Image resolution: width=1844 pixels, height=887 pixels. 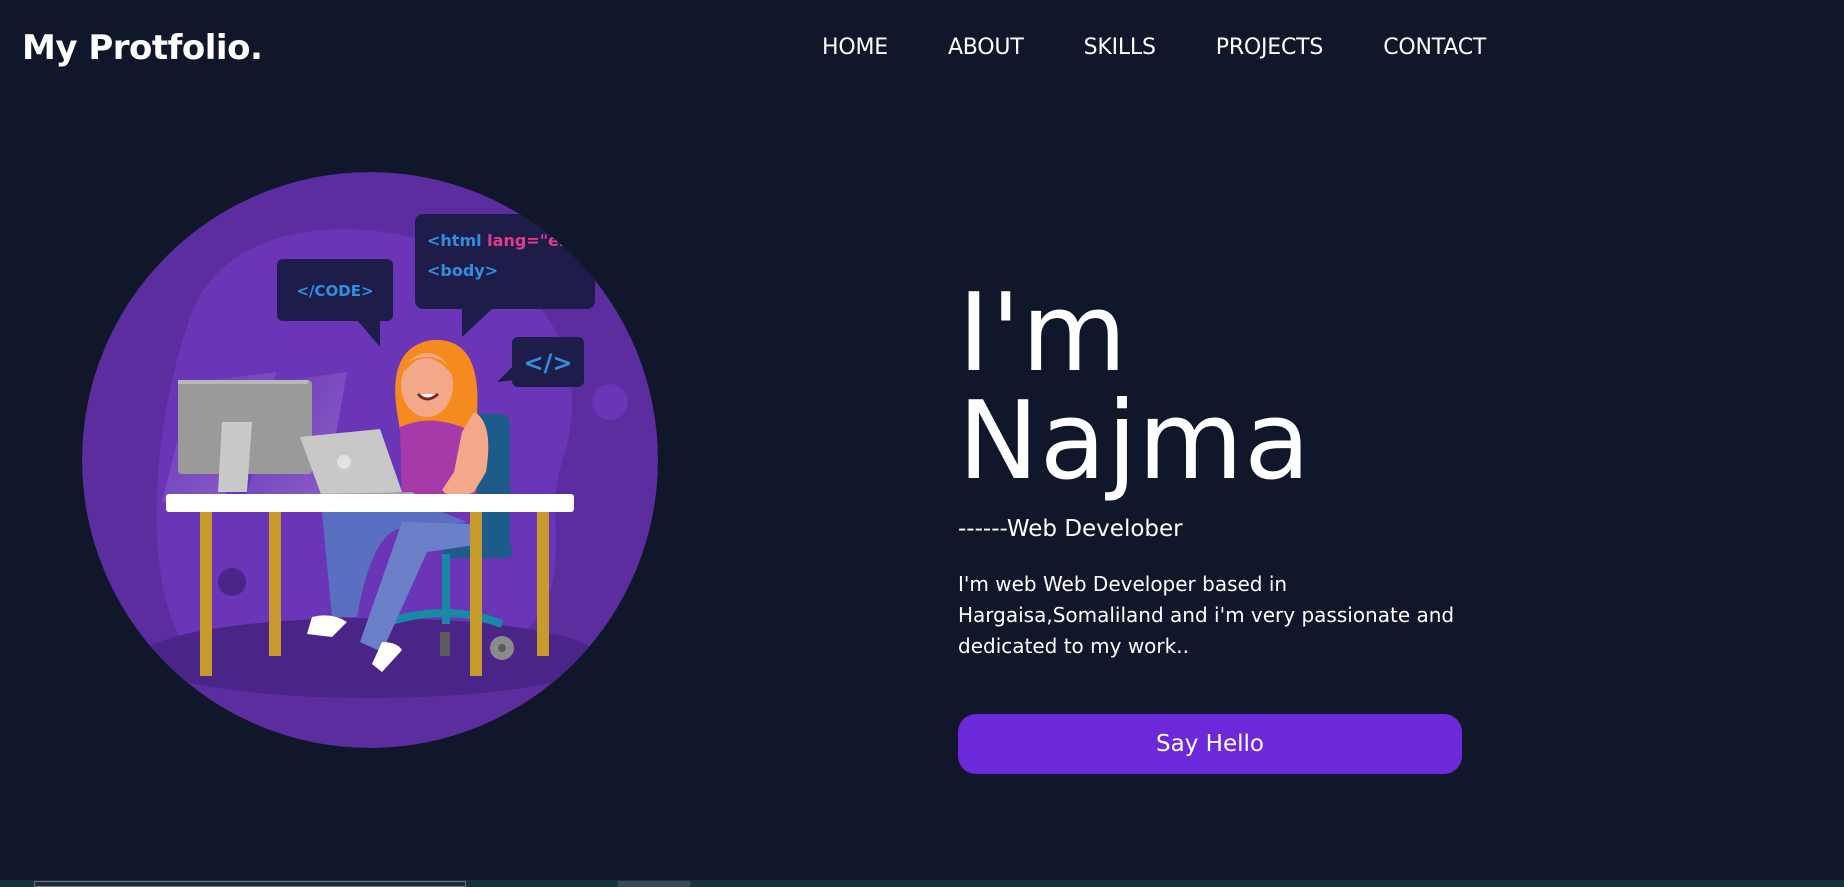 I want to click on say-hello-button: Say Hello, so click(x=1210, y=744).